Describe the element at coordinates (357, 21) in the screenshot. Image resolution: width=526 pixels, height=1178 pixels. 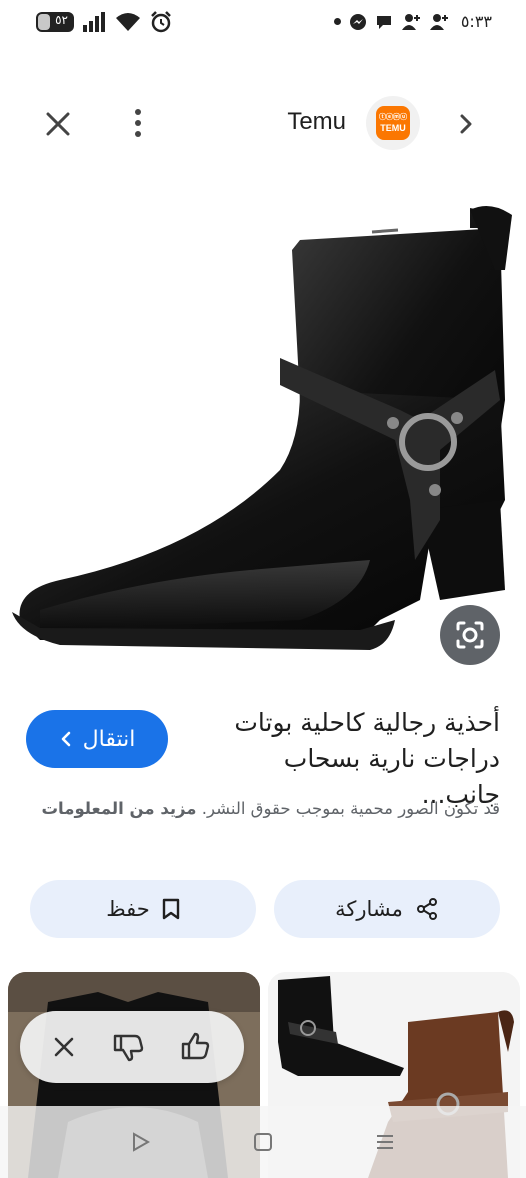
I see `messenger-icon` at that location.